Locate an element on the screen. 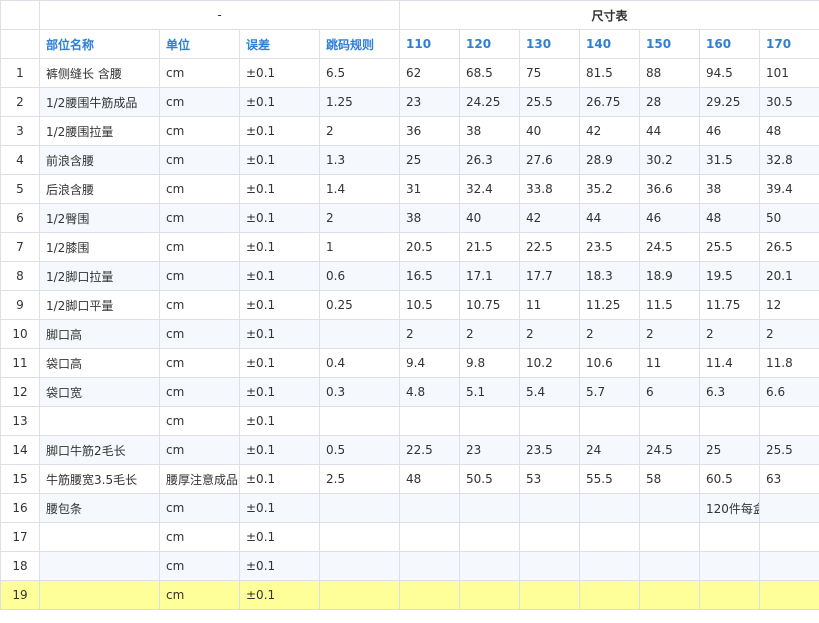 This screenshot has height=623, width=819. table-cell: 1 is located at coordinates (359, 247).